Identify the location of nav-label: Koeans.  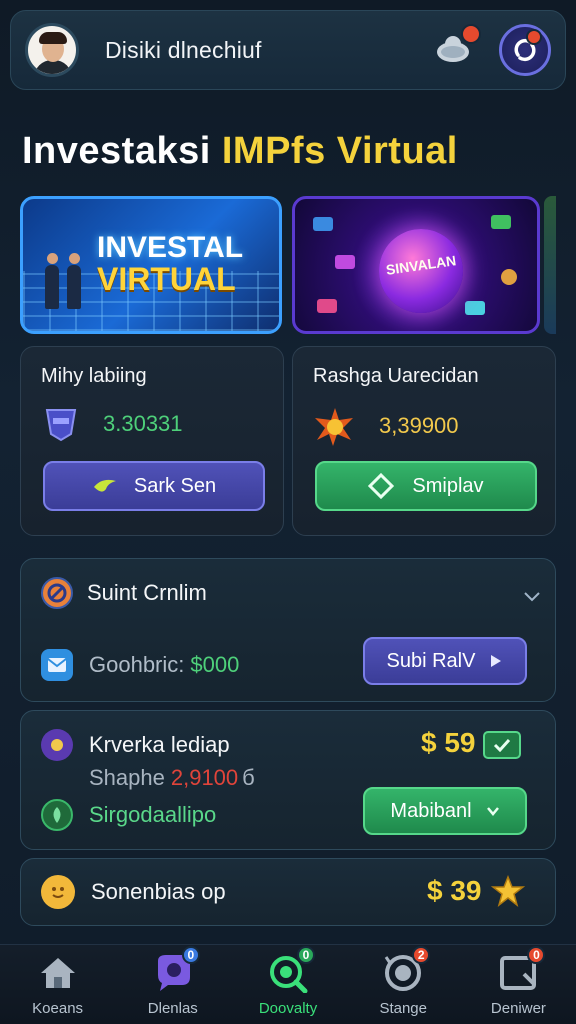
(58, 1008).